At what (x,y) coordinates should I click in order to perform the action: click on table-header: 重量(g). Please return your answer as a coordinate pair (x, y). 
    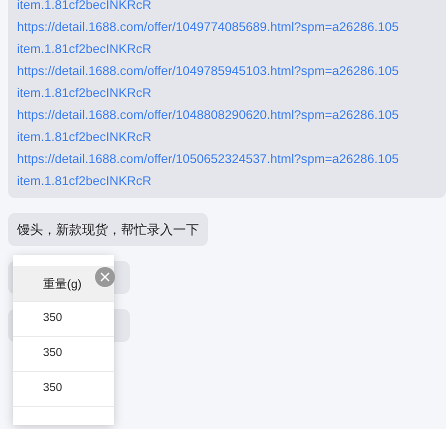
    Looking at the image, I should click on (63, 283).